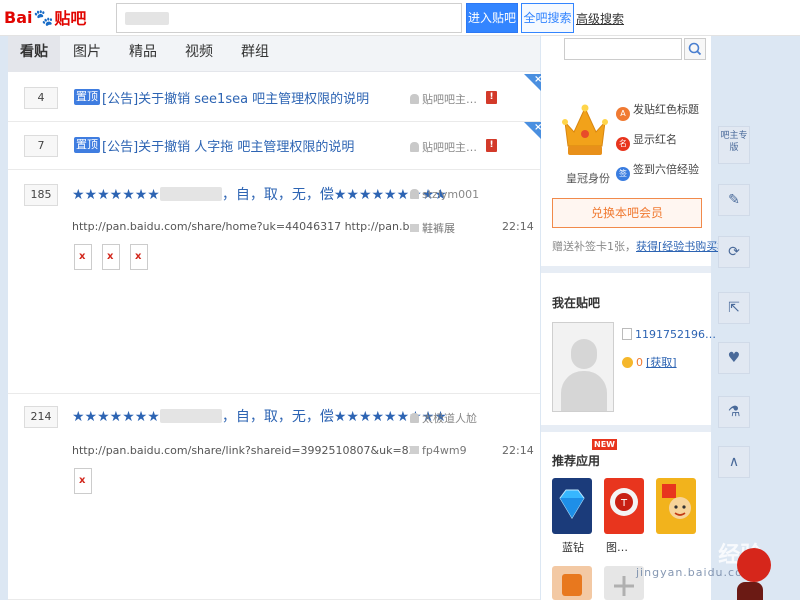 Image resolution: width=800 pixels, height=600 pixels. What do you see at coordinates (646, 141) in the screenshot?
I see `privilege-red-name: 名显示红名` at bounding box center [646, 141].